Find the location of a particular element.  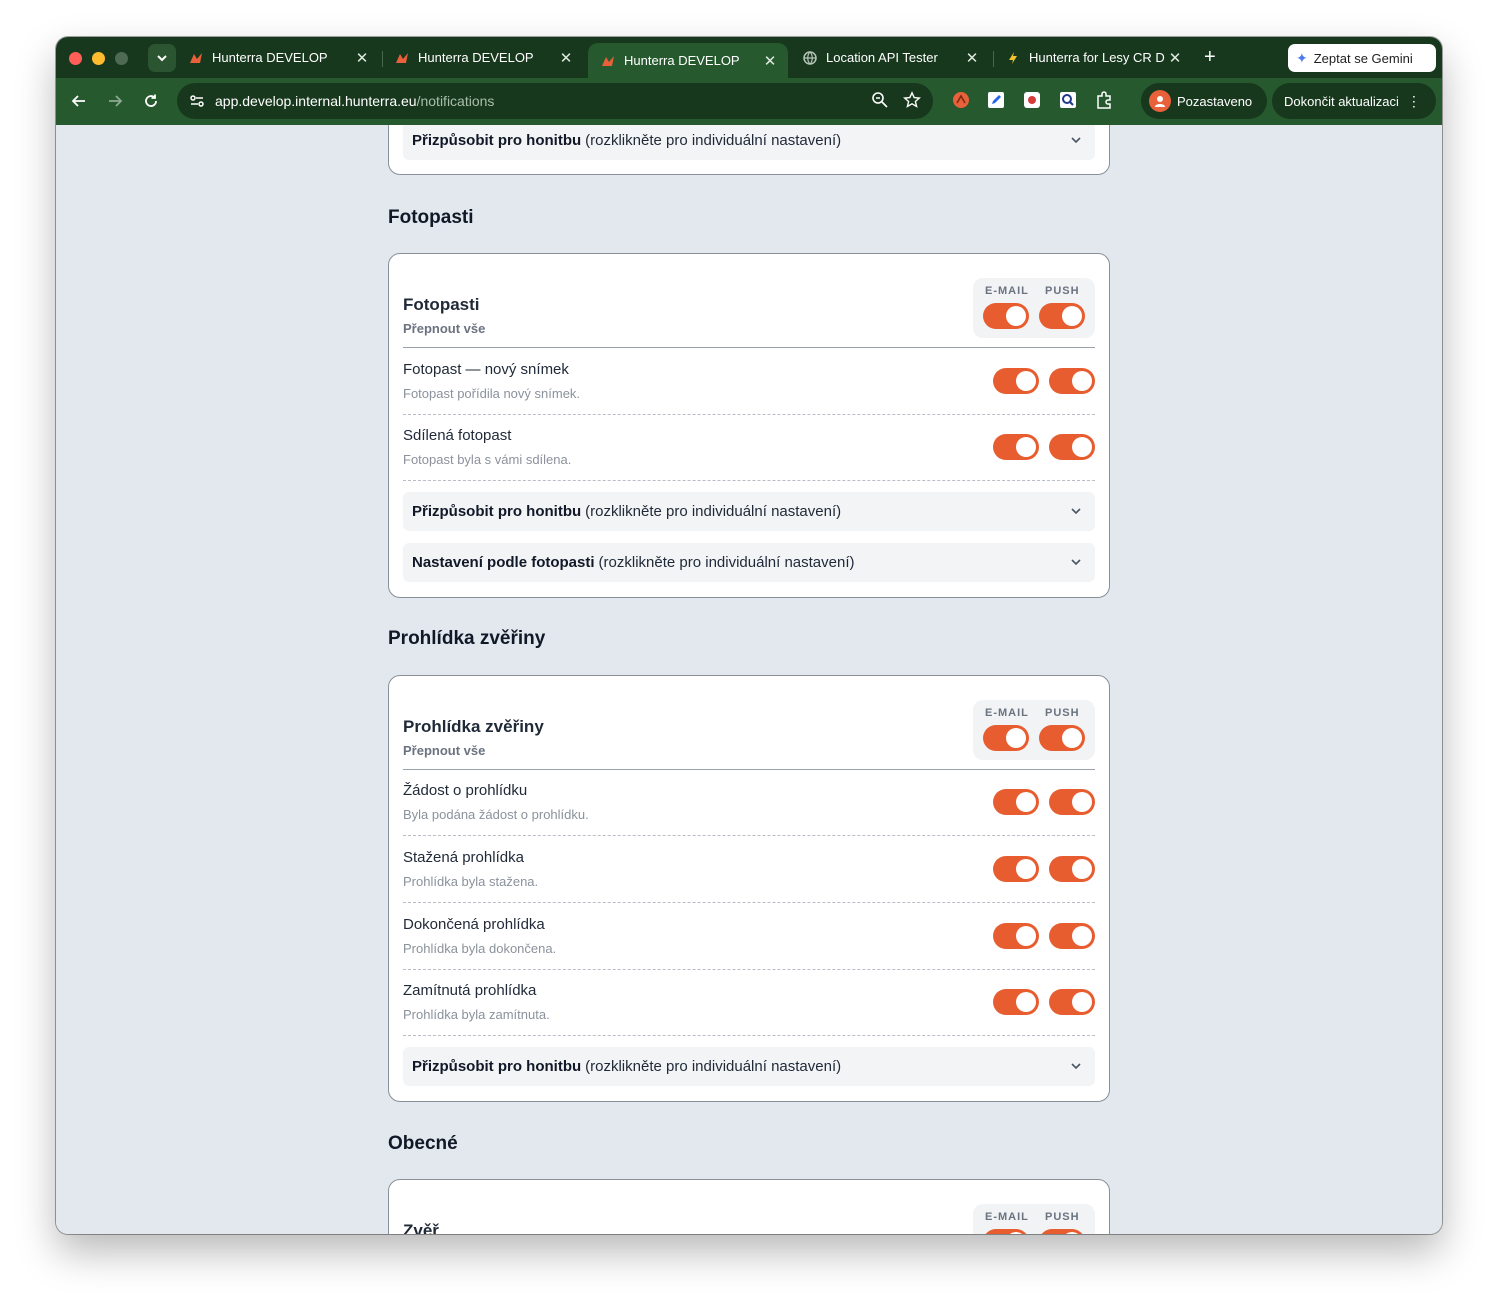

back-button is located at coordinates (79, 101).